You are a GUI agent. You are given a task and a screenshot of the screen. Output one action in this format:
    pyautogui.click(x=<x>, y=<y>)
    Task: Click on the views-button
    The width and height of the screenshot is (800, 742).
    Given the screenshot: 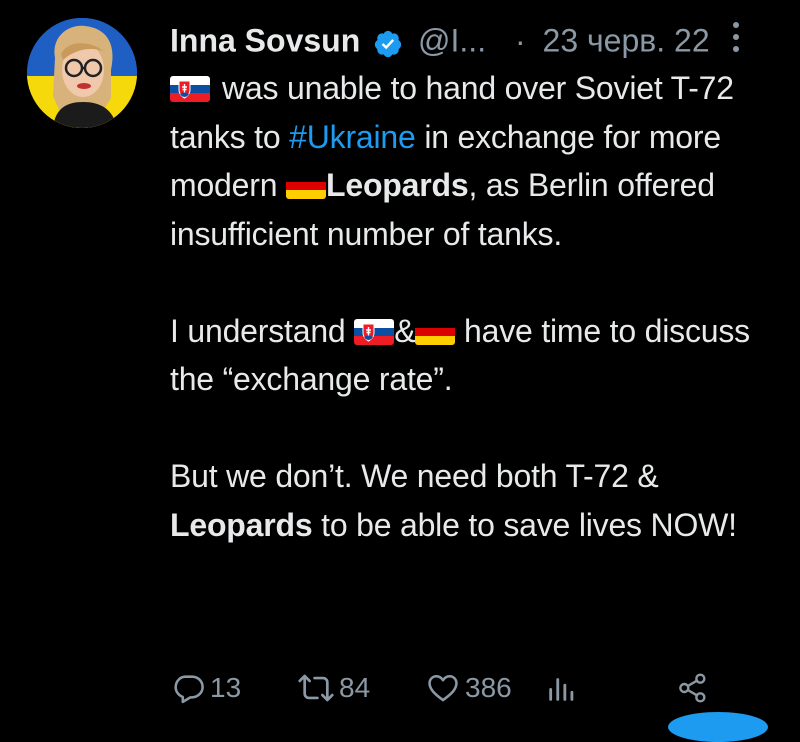 What is the action you would take?
    pyautogui.click(x=562, y=688)
    